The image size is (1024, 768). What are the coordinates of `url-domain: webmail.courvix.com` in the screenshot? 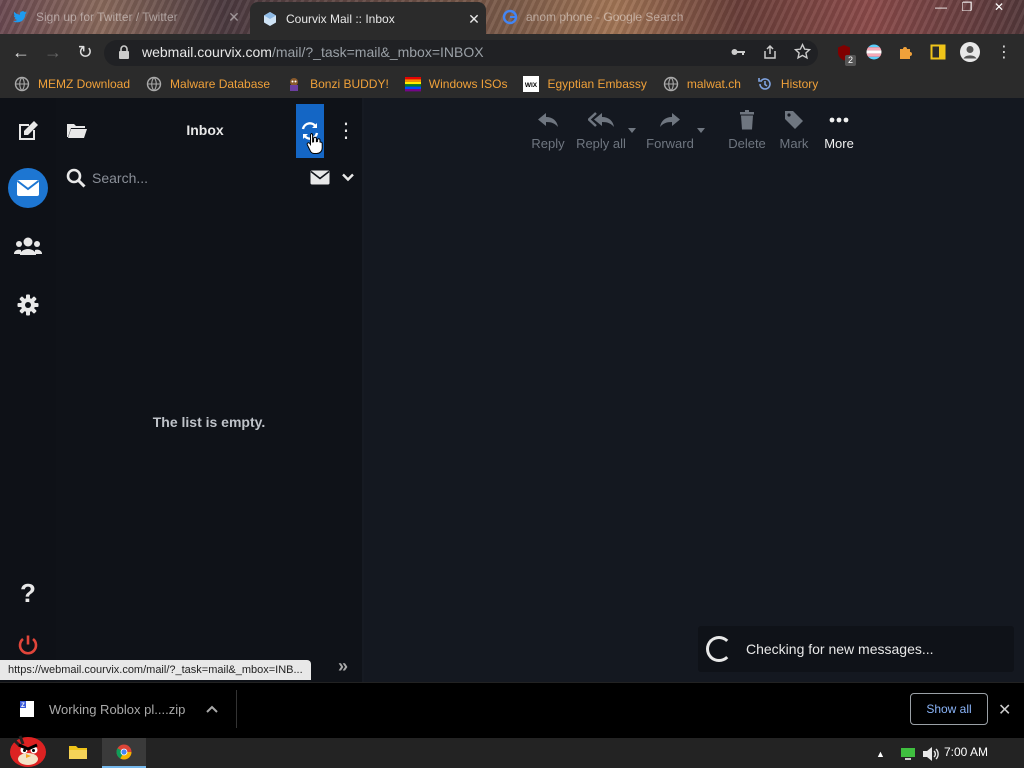 It's located at (207, 52).